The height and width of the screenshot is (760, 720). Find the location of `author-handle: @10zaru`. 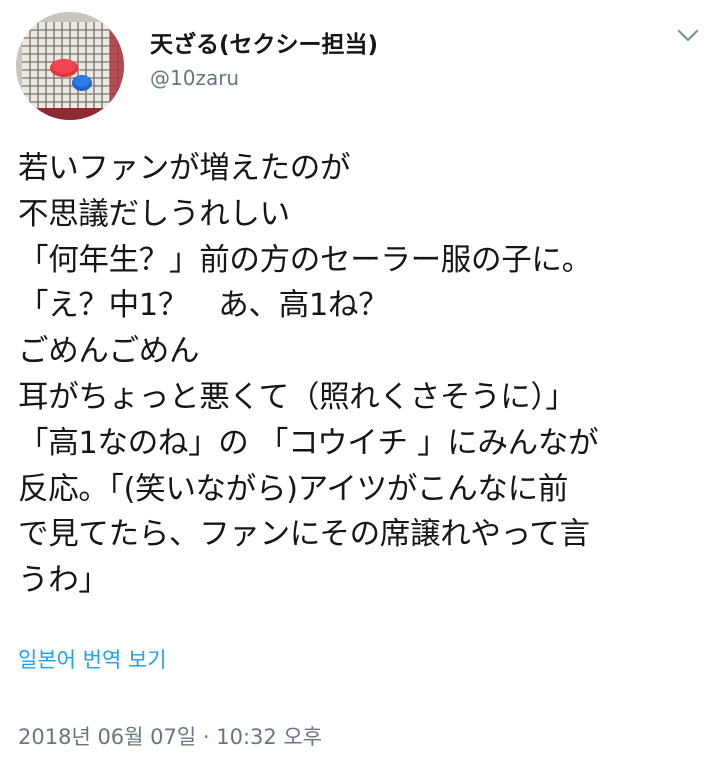

author-handle: @10zaru is located at coordinates (390, 78).